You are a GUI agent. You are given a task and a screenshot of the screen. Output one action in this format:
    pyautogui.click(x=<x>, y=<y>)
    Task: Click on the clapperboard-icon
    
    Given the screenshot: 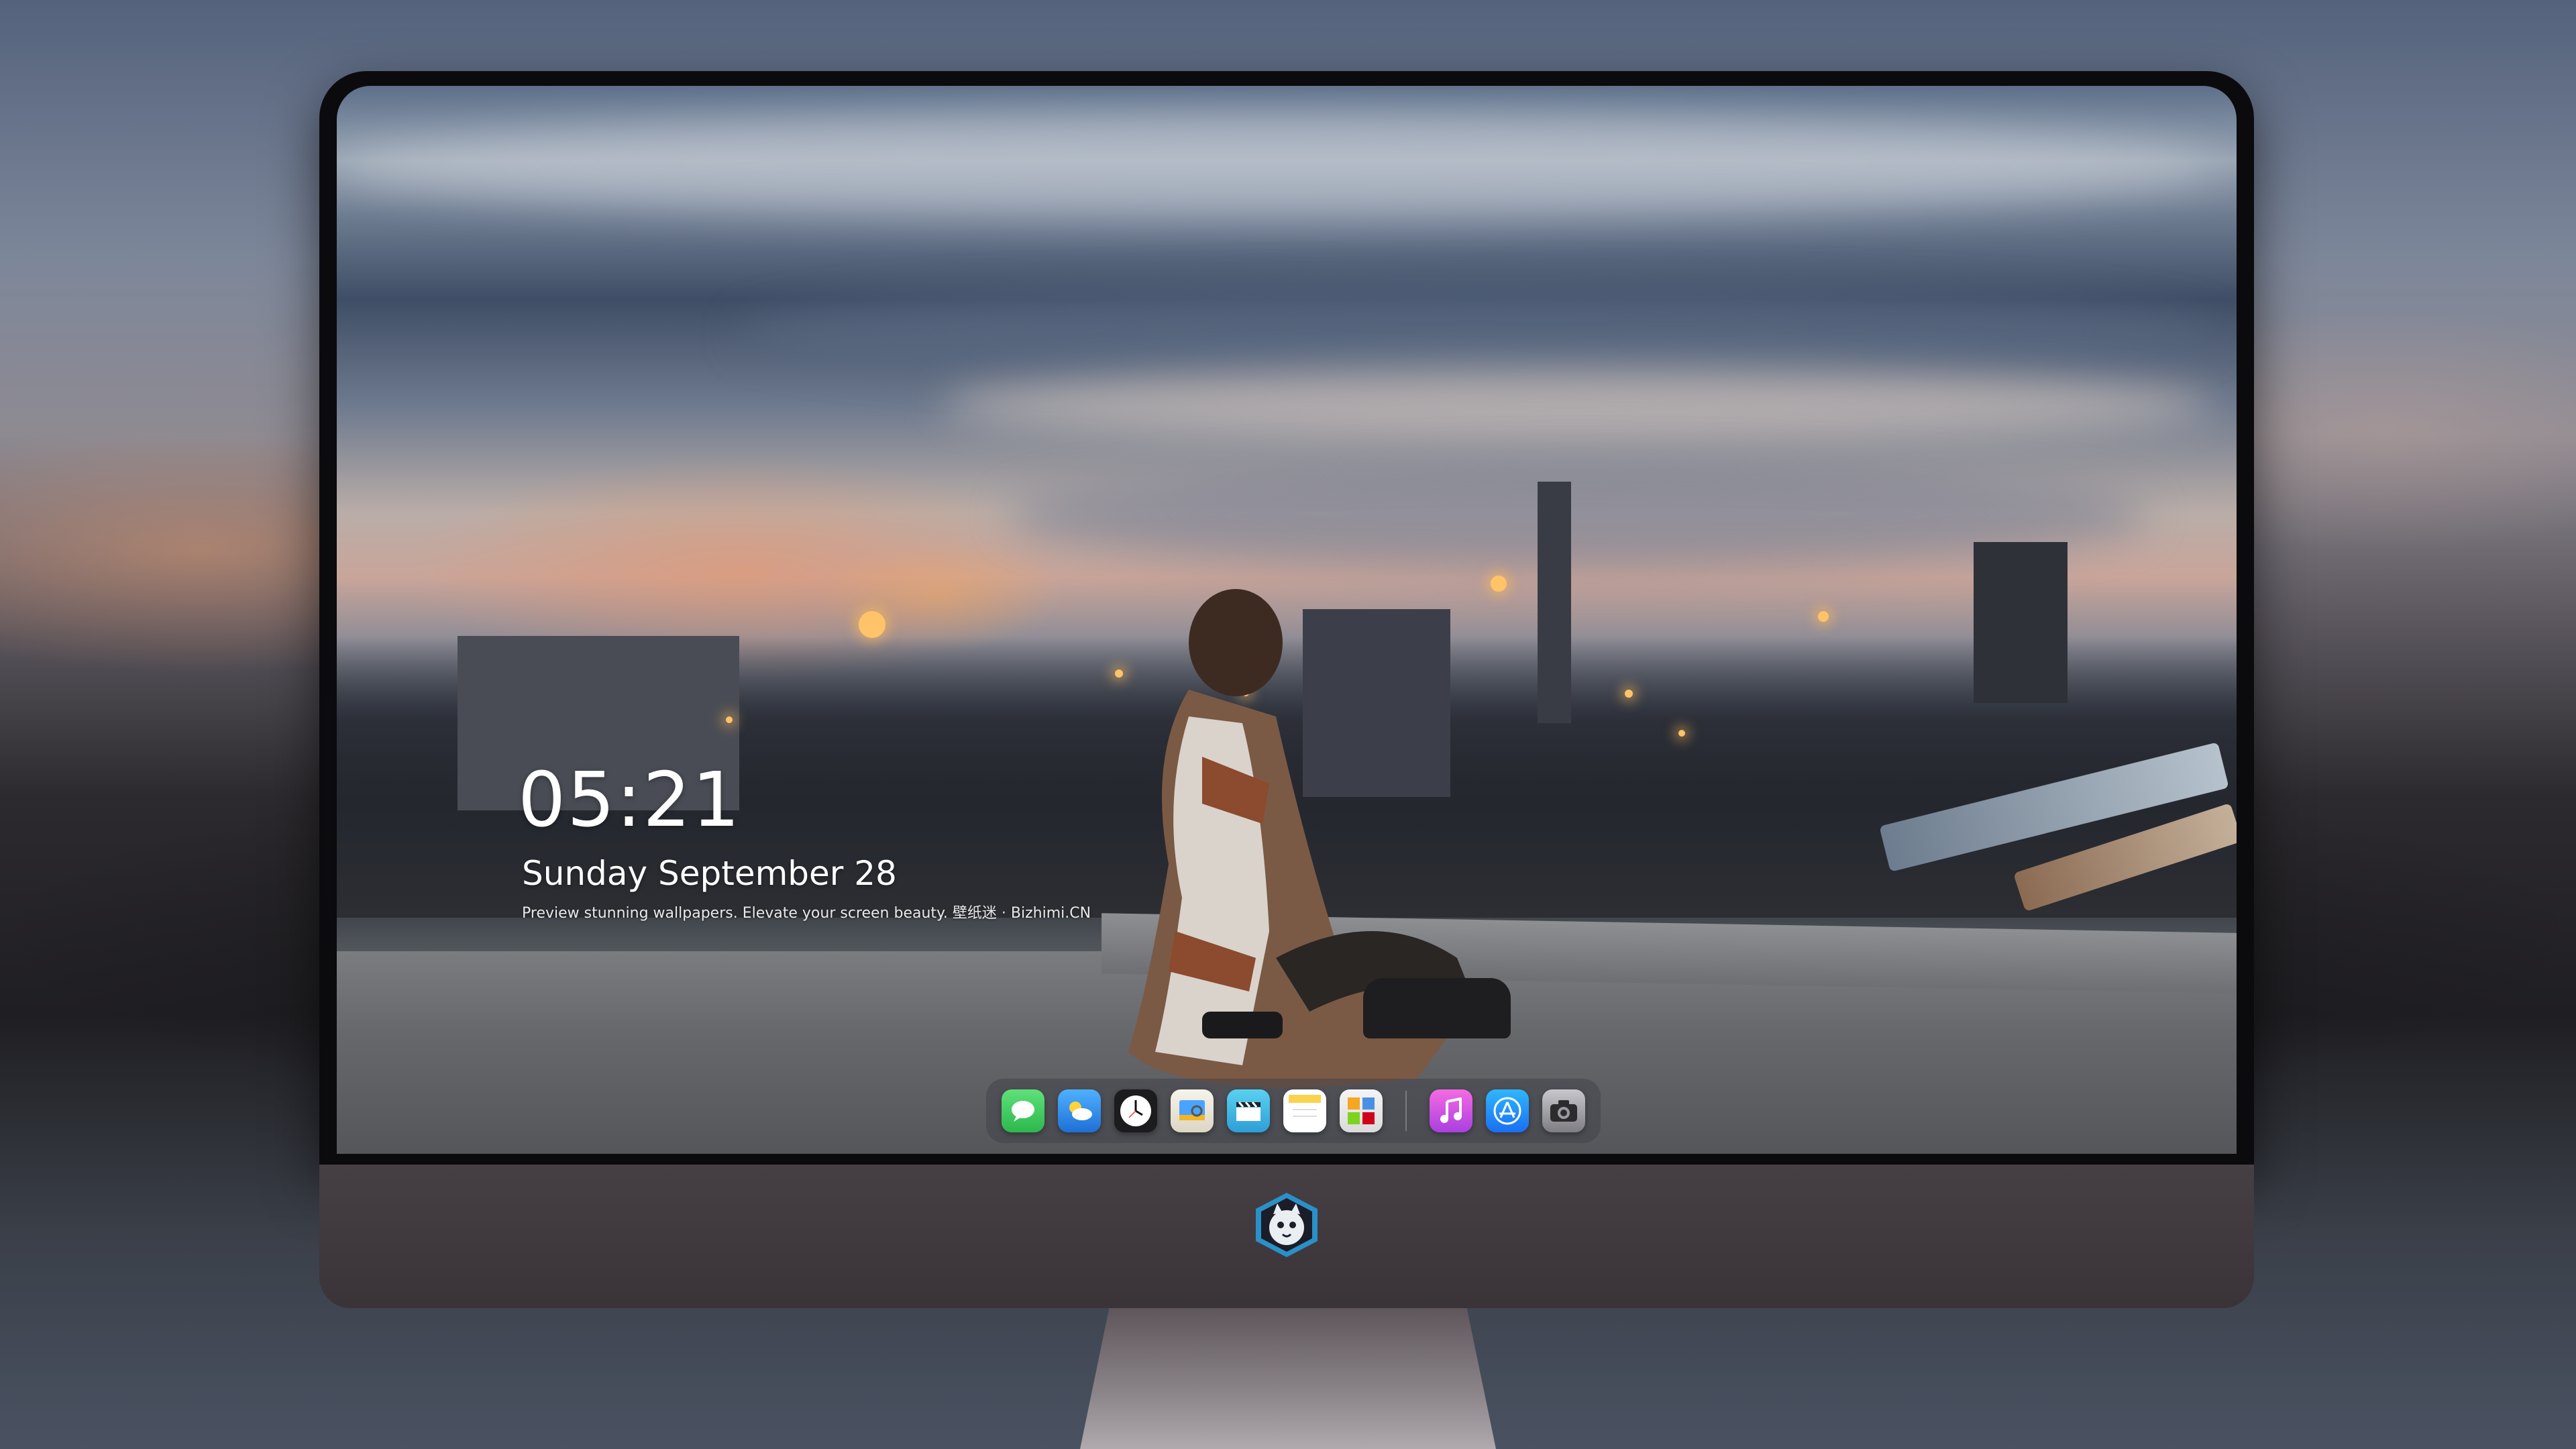 What is the action you would take?
    pyautogui.click(x=1248, y=1110)
    